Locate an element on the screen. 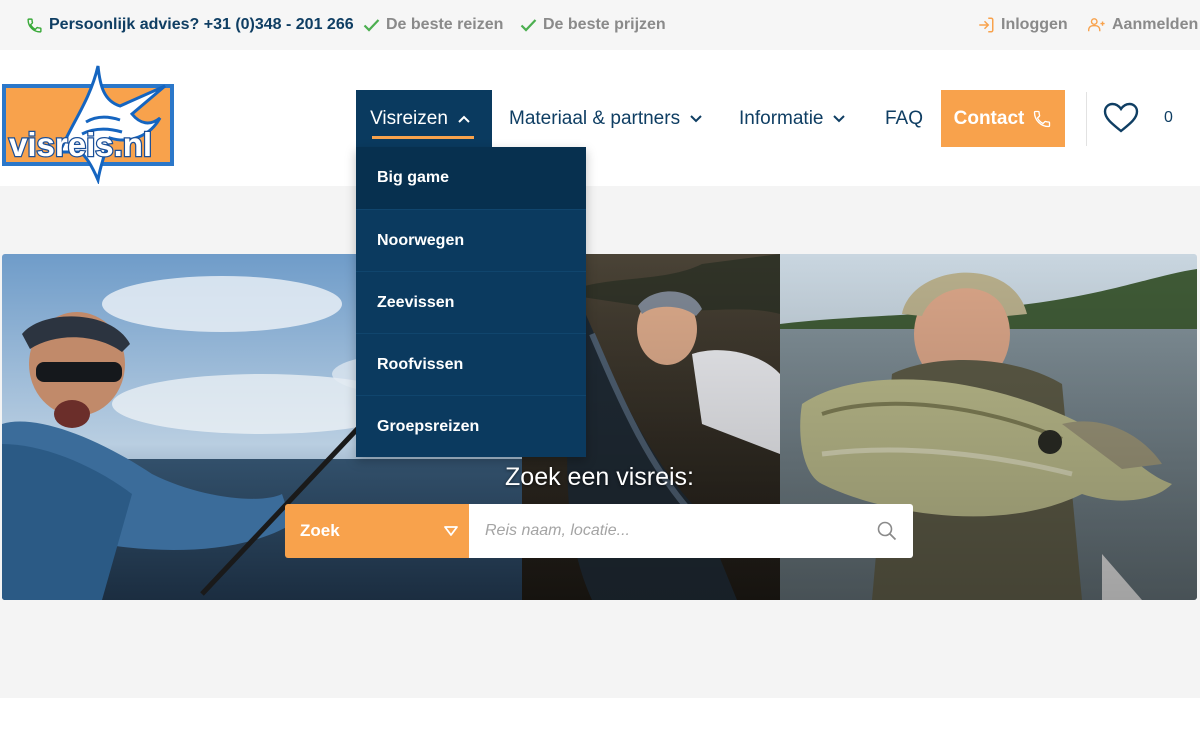  chevron-up-icon is located at coordinates (464, 119).